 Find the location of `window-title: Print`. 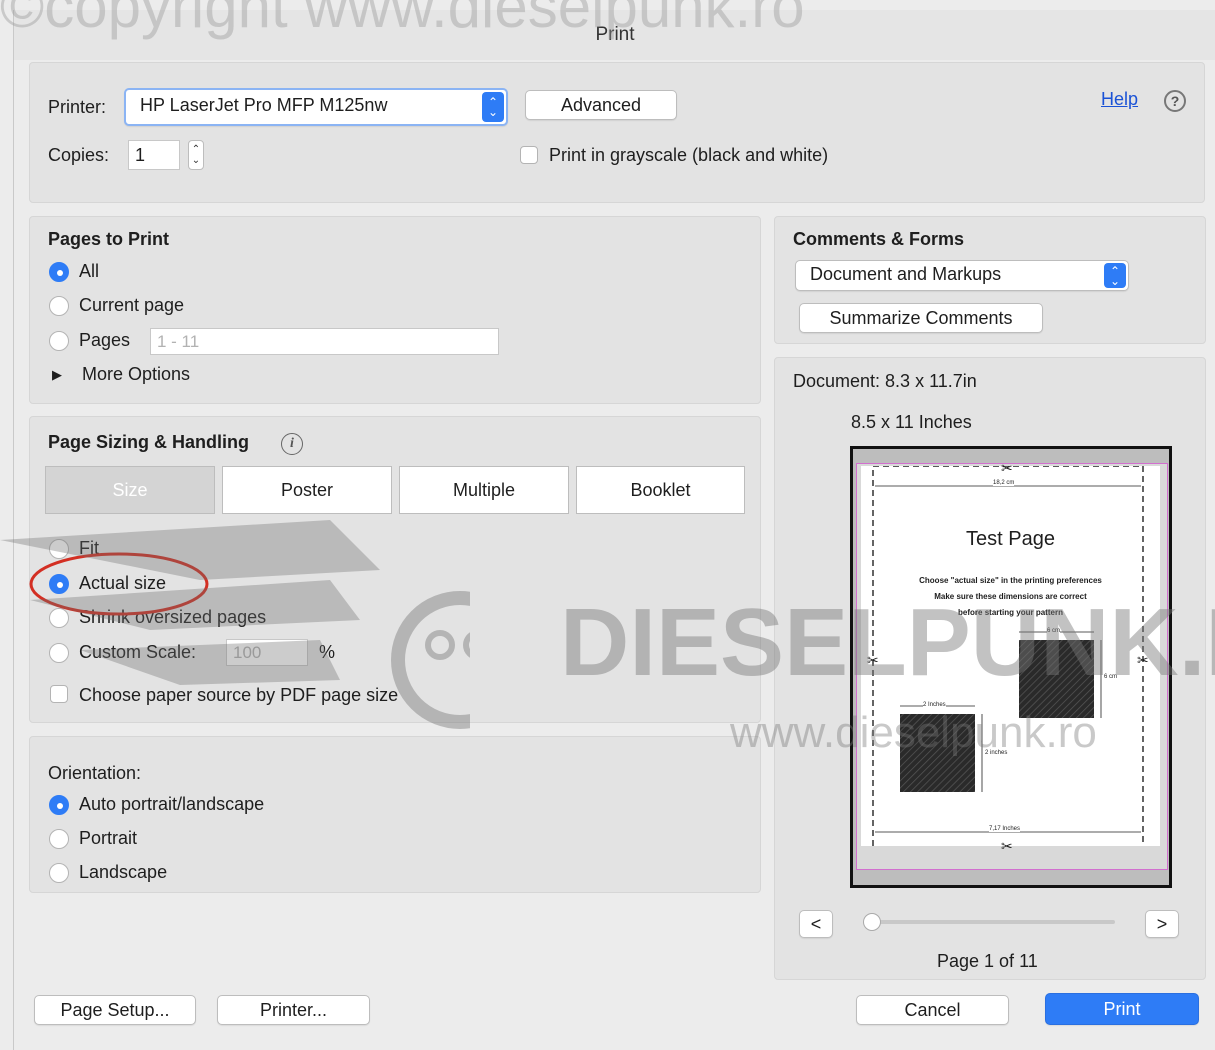

window-title: Print is located at coordinates (615, 34).